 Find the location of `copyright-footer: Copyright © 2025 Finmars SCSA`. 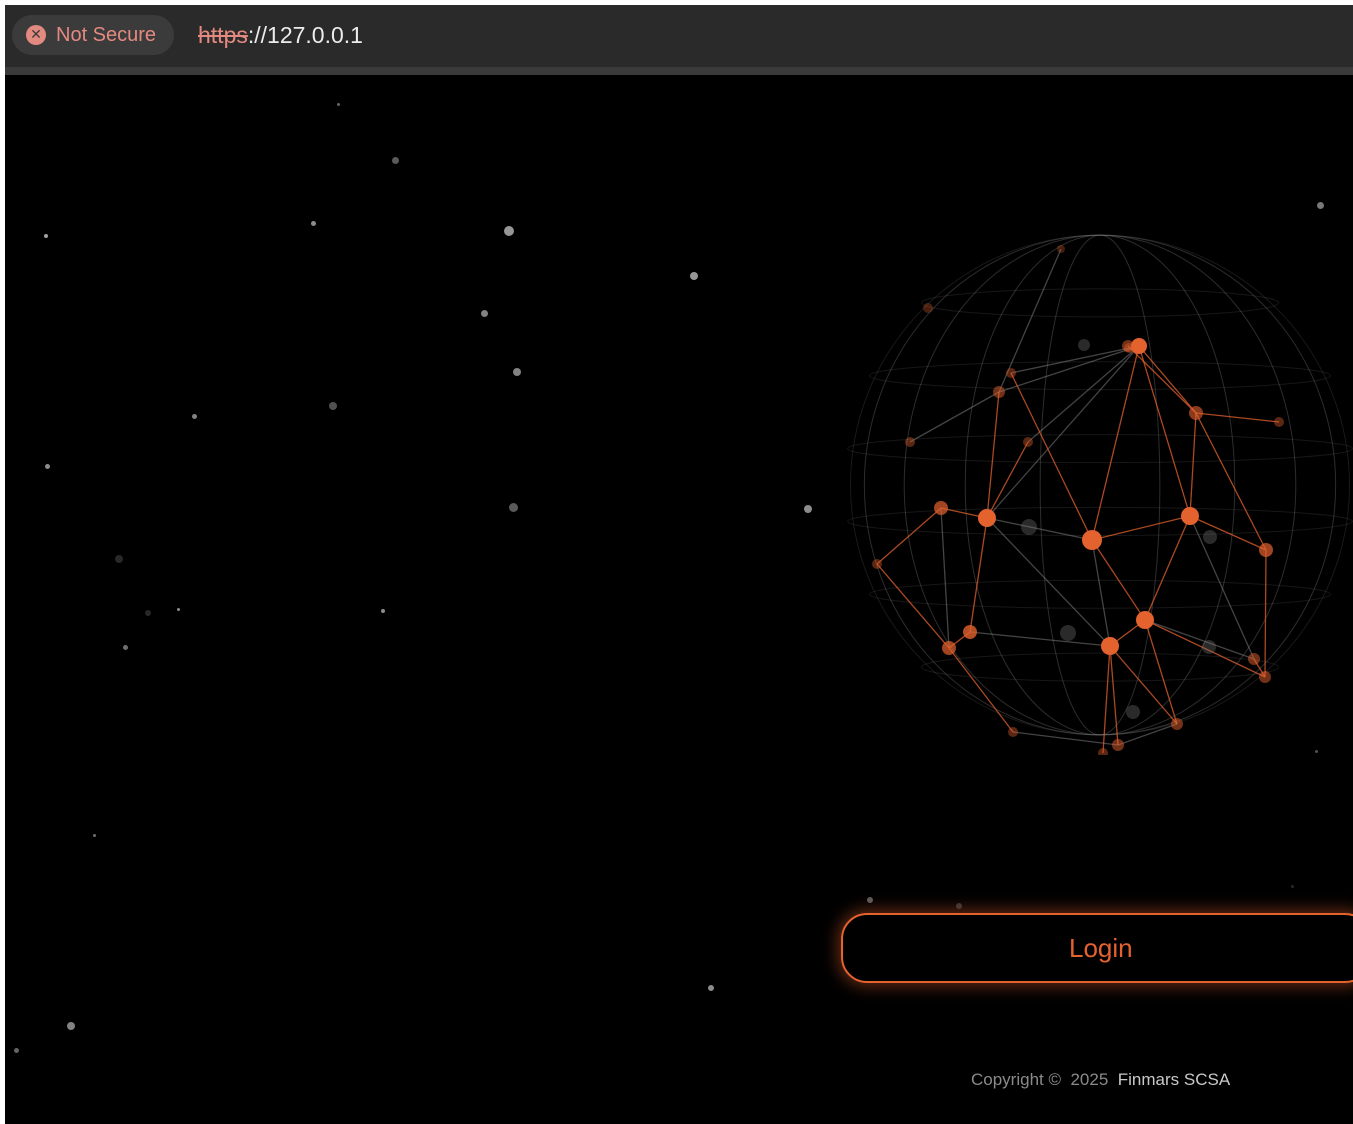

copyright-footer: Copyright © 2025 Finmars SCSA is located at coordinates (1100, 1080).